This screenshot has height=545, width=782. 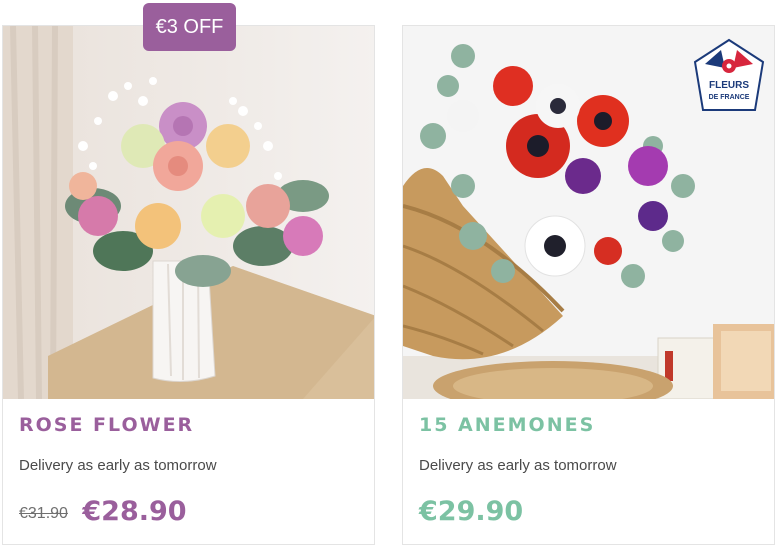 I want to click on price-row: €29.90, so click(x=471, y=511).